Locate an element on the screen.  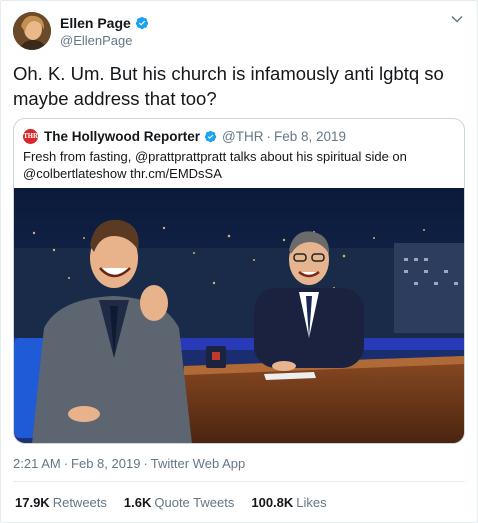
tweet-date: Feb 8, 2019 is located at coordinates (105, 463).